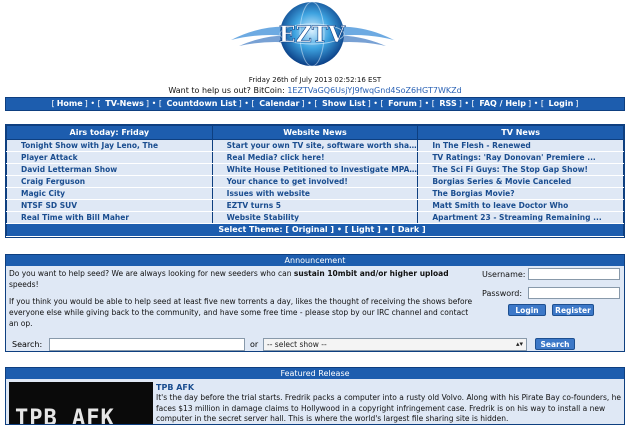 This screenshot has height=425, width=630. What do you see at coordinates (226, 90) in the screenshot?
I see `bitcoin-label: Want to help us out? BitCoin:` at bounding box center [226, 90].